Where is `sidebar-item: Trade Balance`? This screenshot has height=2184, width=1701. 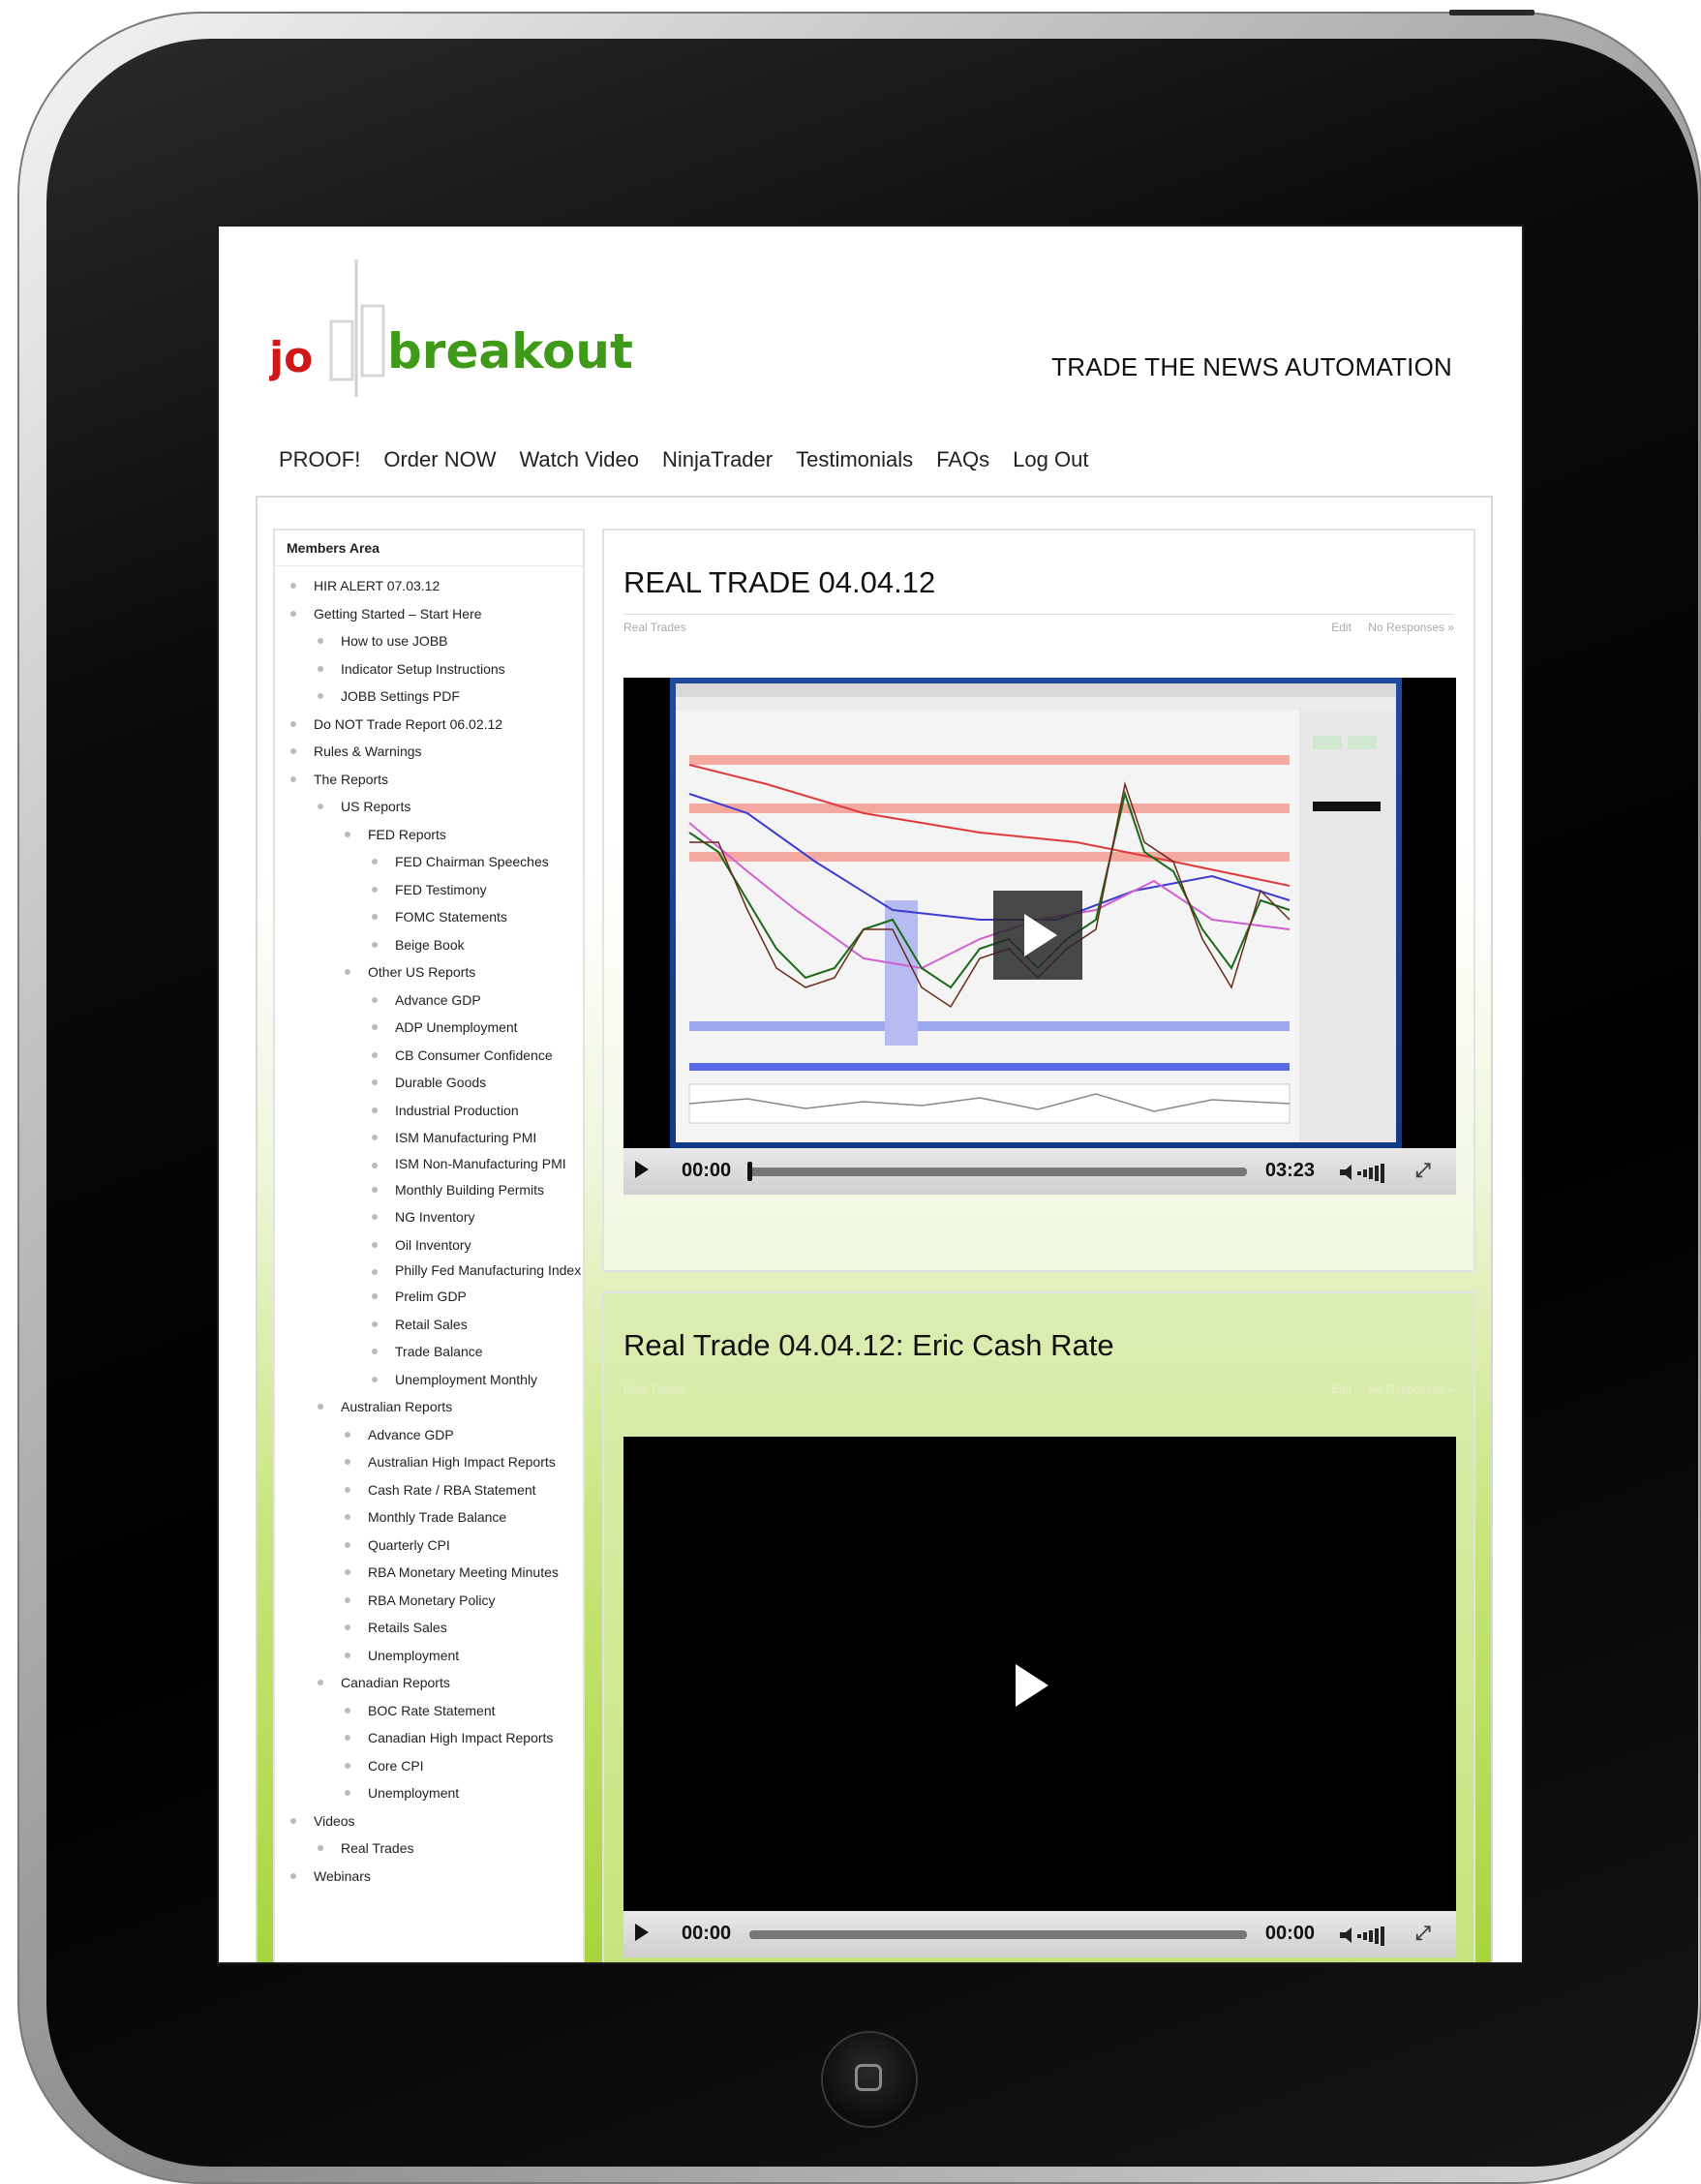 sidebar-item: Trade Balance is located at coordinates (429, 1352).